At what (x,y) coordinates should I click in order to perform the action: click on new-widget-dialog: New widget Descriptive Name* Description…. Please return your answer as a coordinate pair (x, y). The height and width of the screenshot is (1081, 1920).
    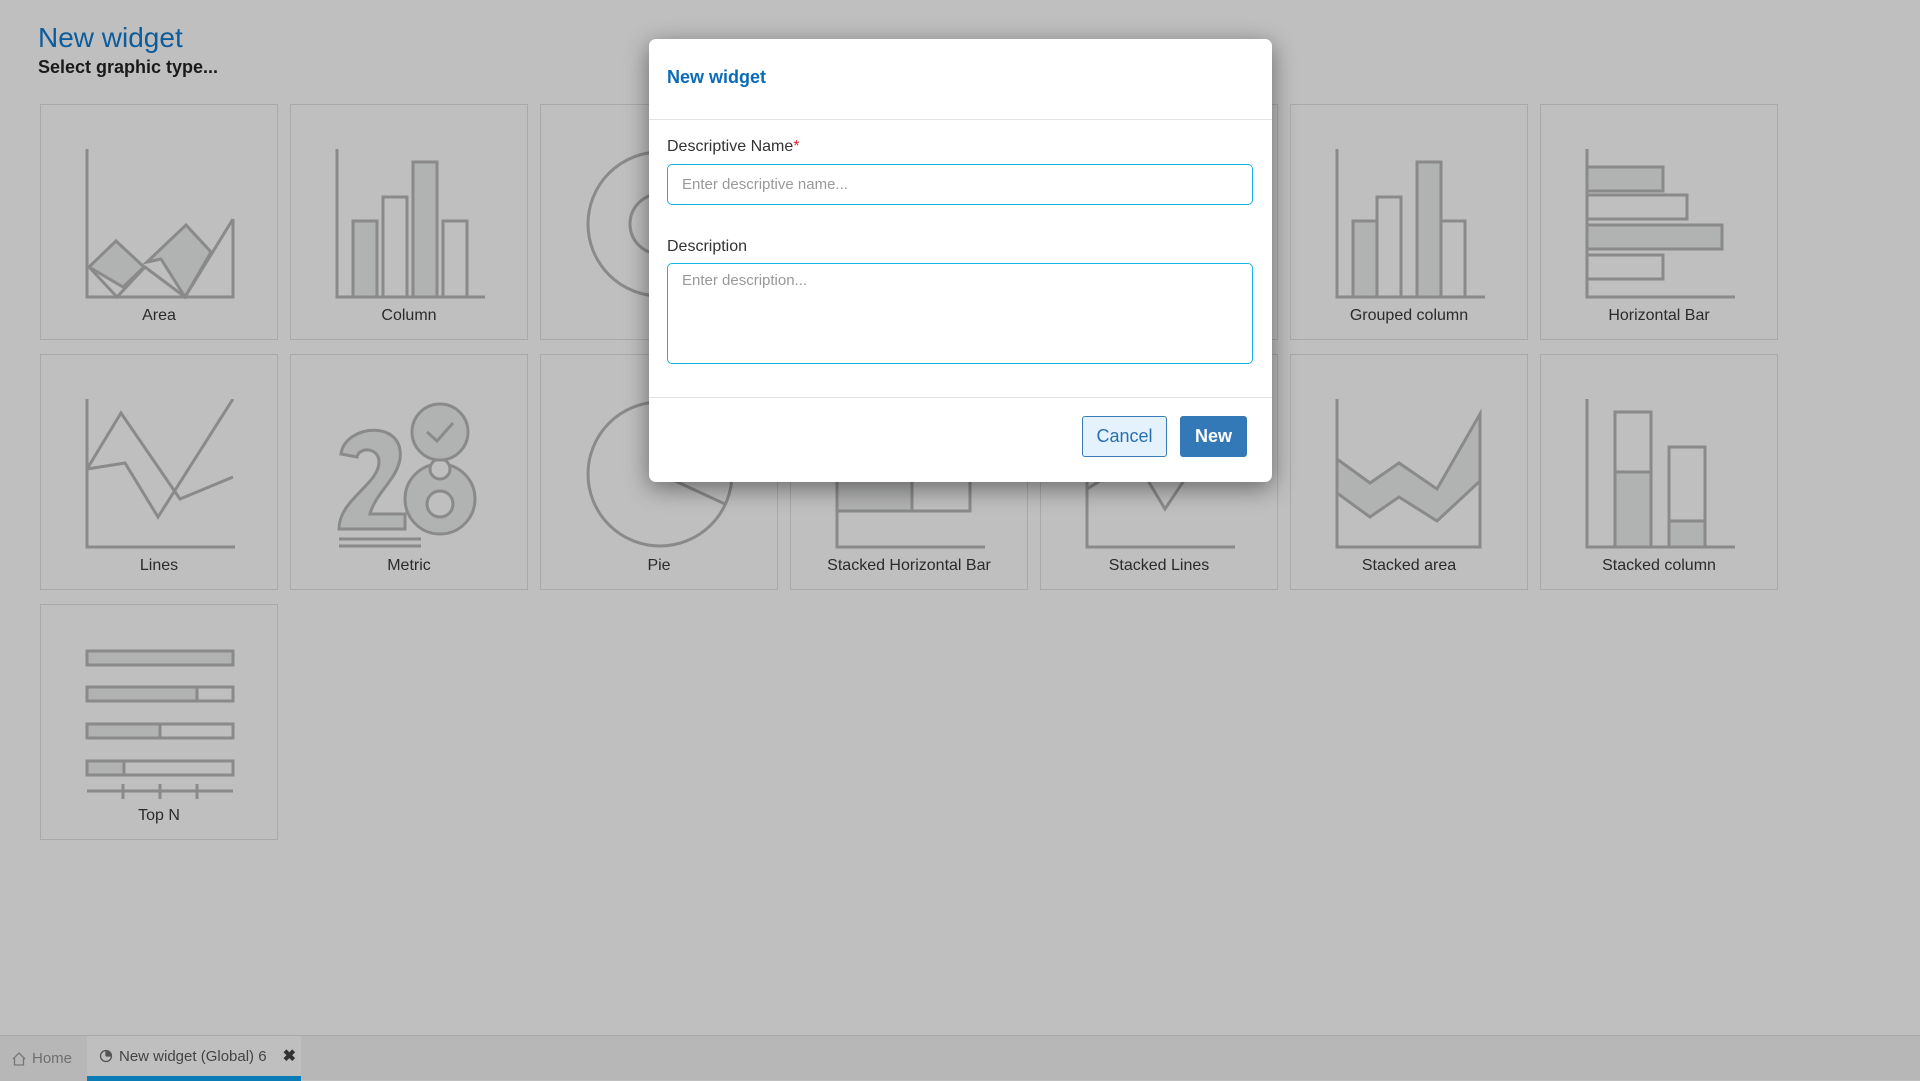
    Looking at the image, I should click on (960, 260).